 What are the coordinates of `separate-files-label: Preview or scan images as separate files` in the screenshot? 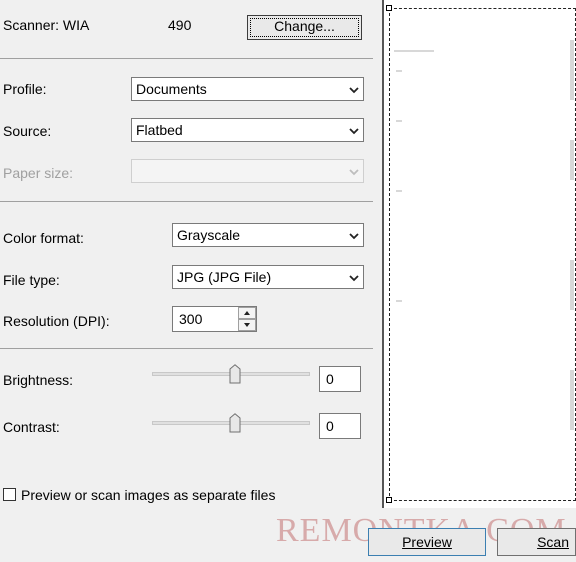 It's located at (148, 495).